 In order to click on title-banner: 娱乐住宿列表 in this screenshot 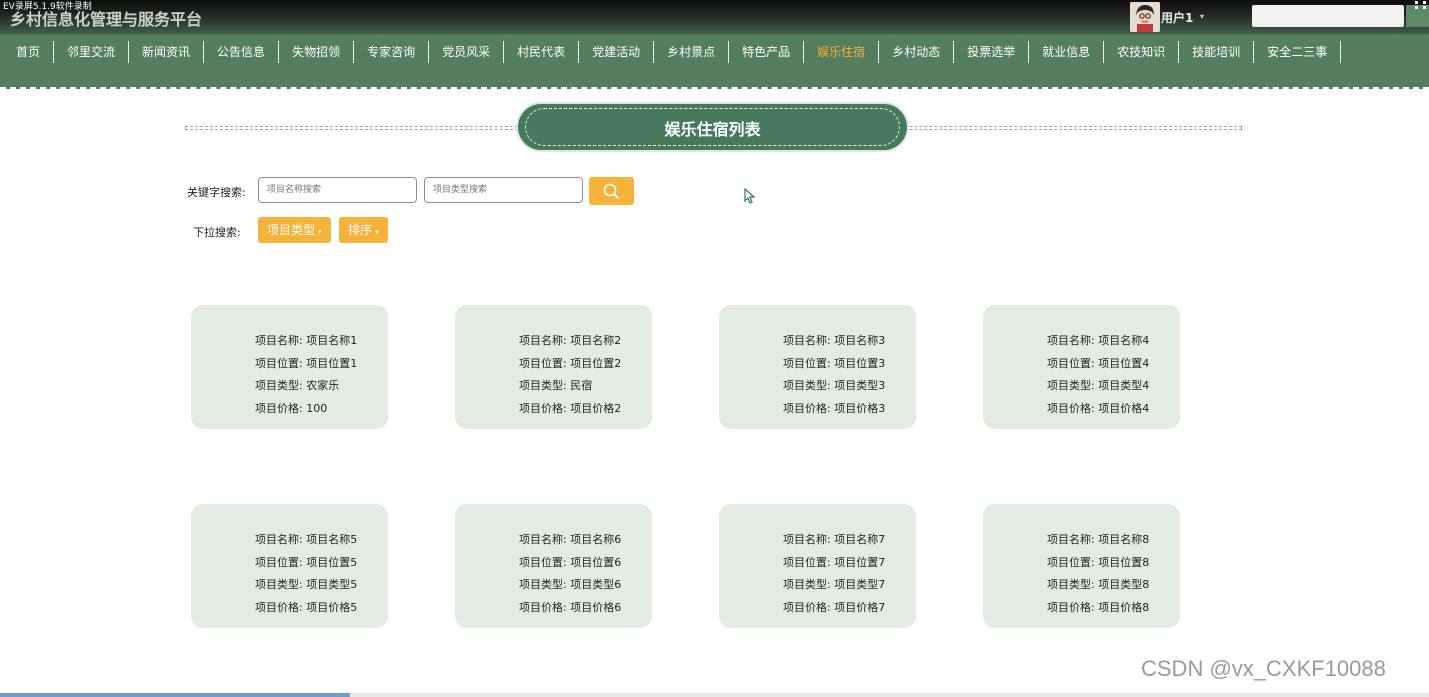, I will do `click(712, 127)`.